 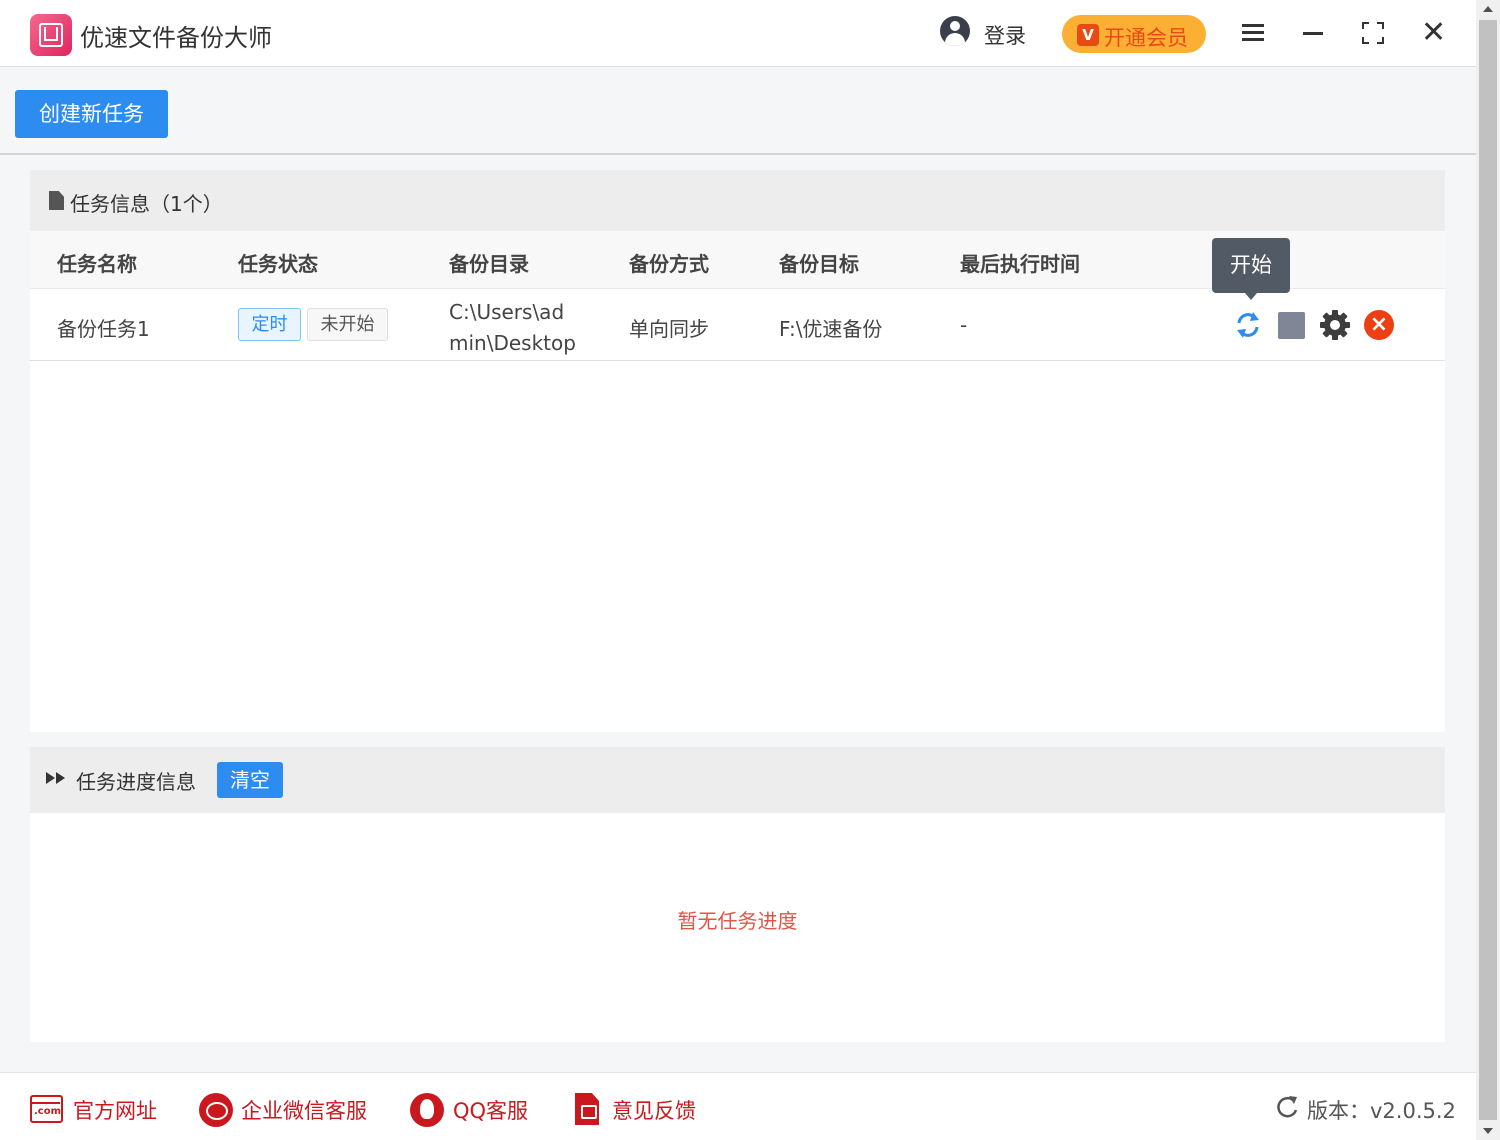 I want to click on qq-icon, so click(x=427, y=1110).